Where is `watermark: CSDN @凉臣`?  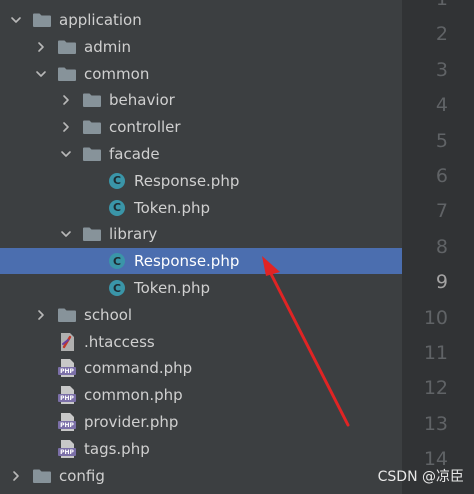 watermark: CSDN @凉臣 is located at coordinates (420, 477).